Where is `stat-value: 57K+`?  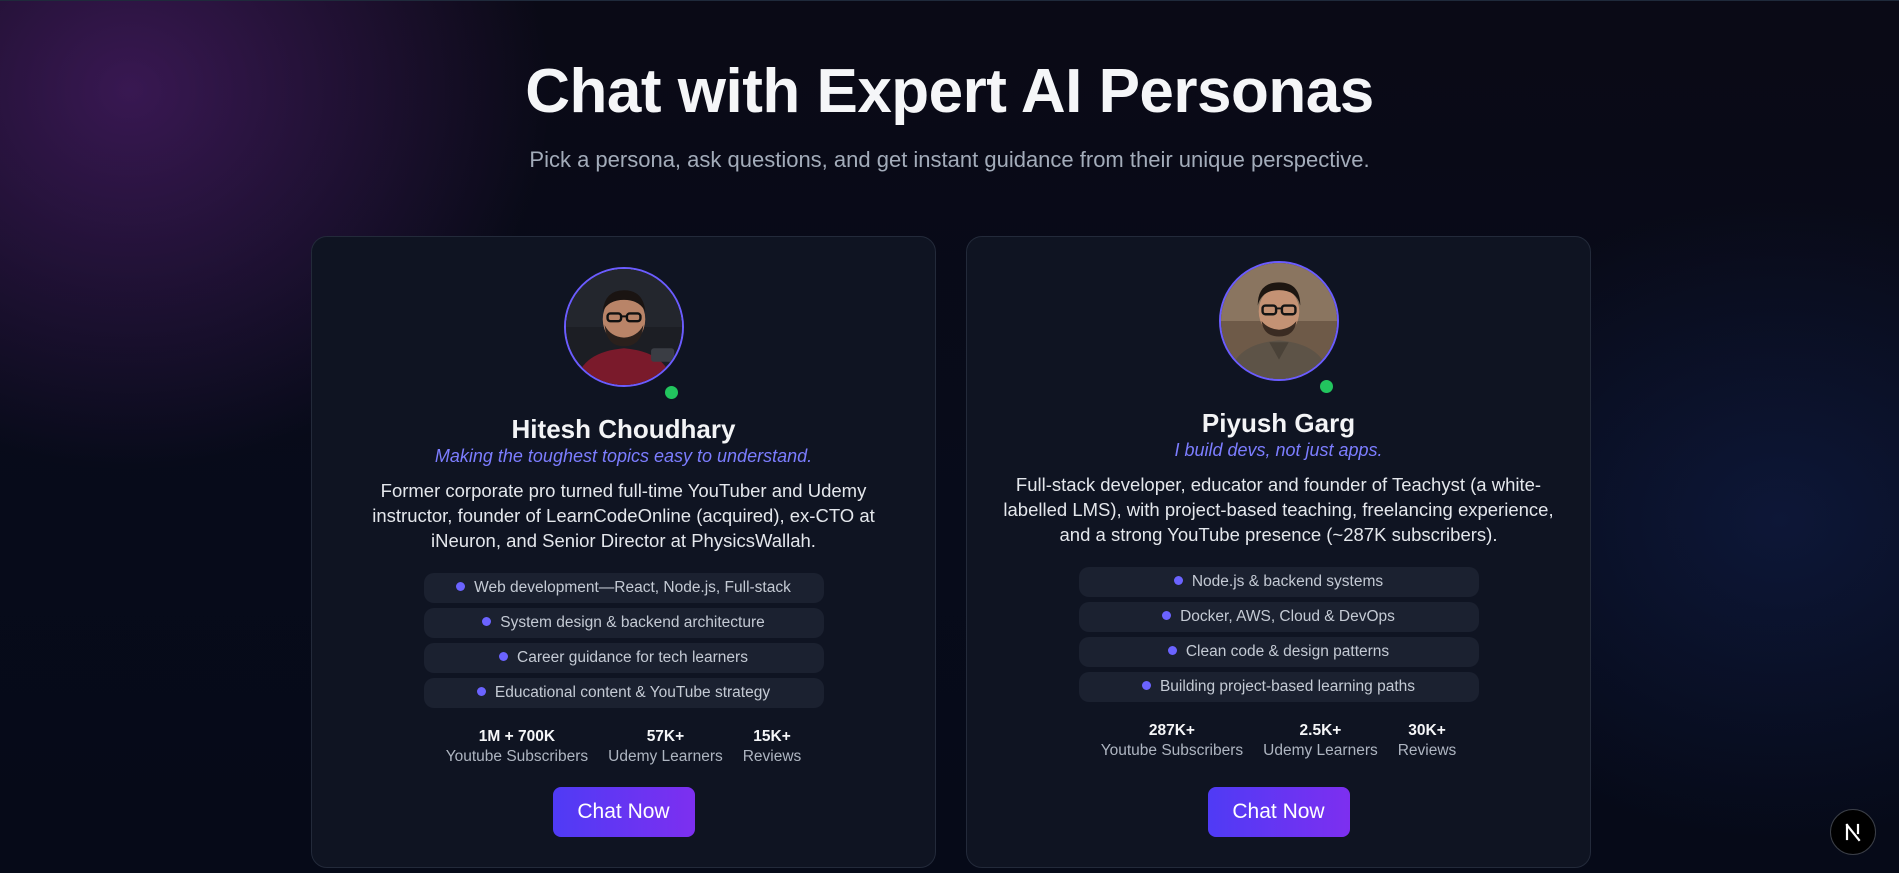
stat-value: 57K+ is located at coordinates (665, 736).